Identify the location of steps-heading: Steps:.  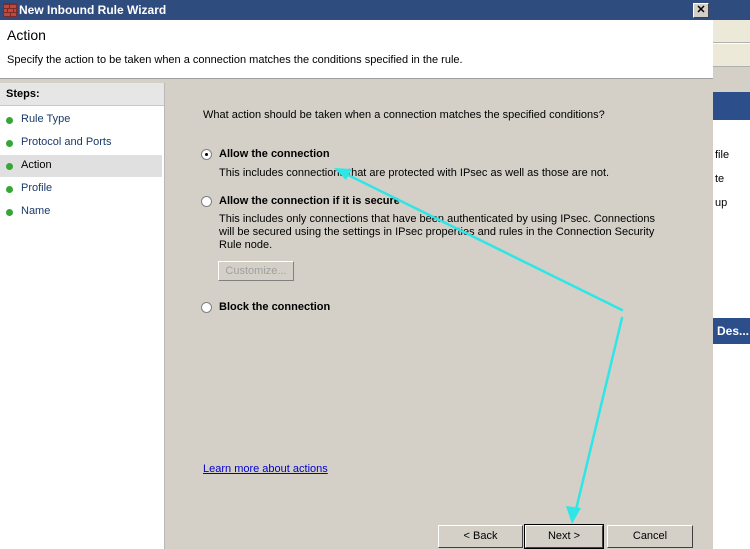
(82, 94).